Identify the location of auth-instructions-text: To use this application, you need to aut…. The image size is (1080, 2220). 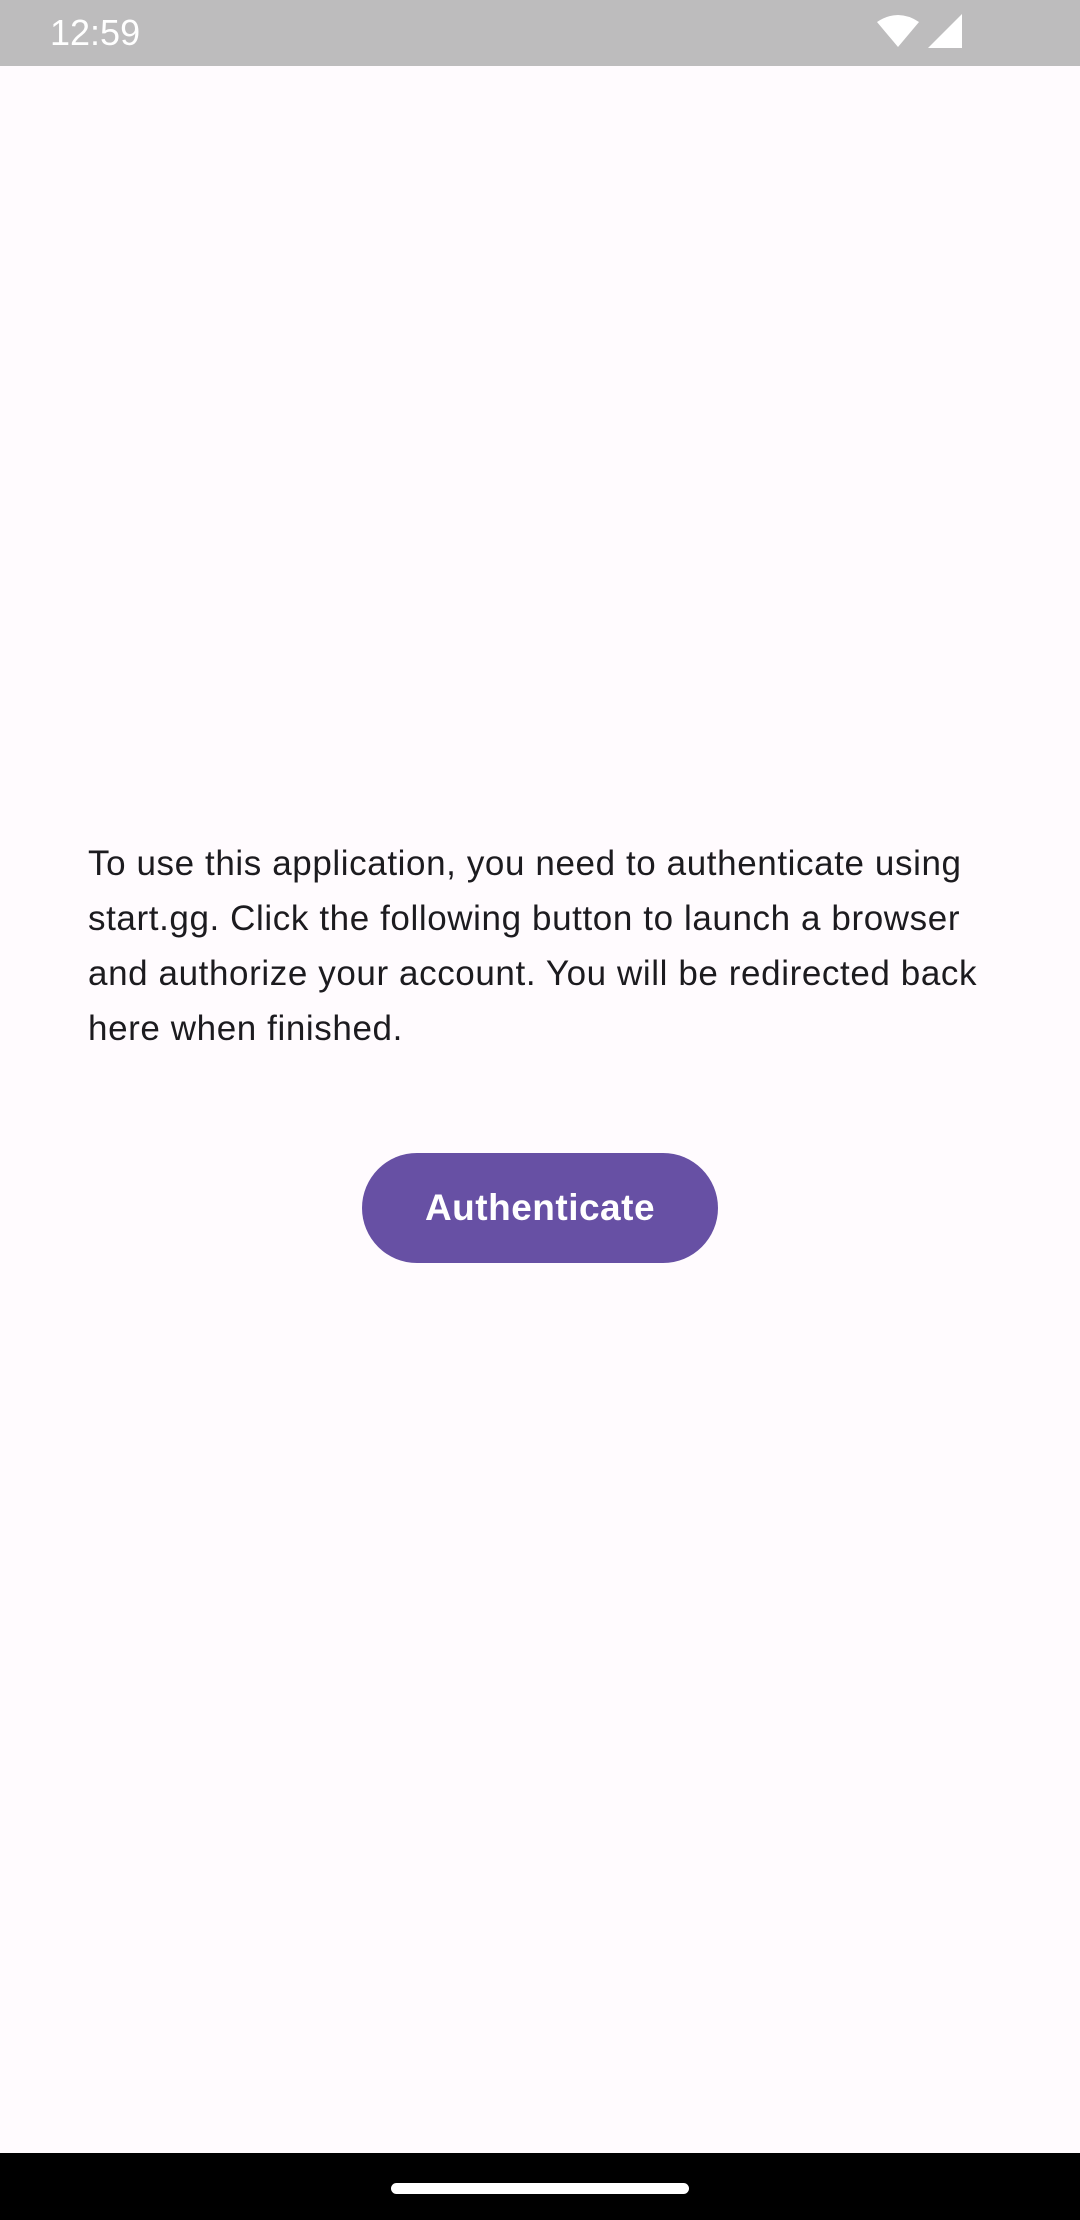
(533, 946).